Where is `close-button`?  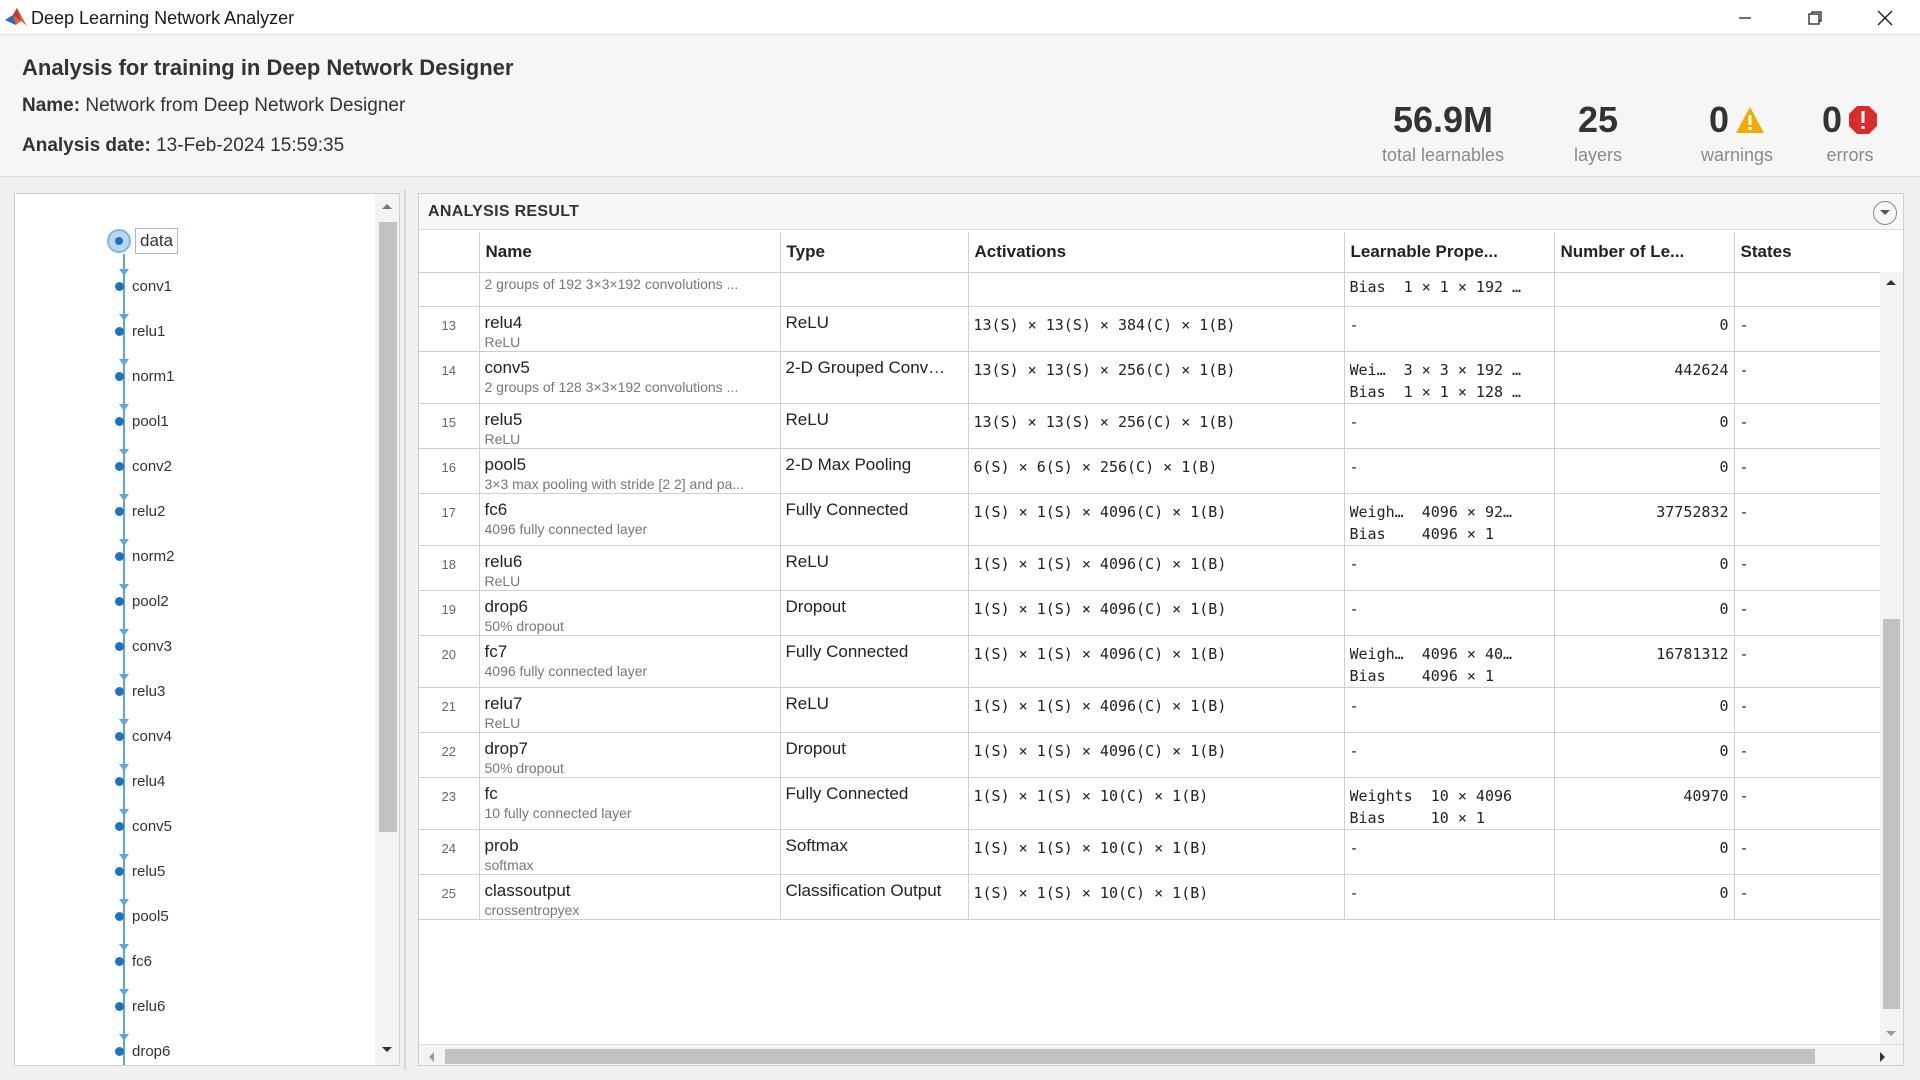 close-button is located at coordinates (1885, 17).